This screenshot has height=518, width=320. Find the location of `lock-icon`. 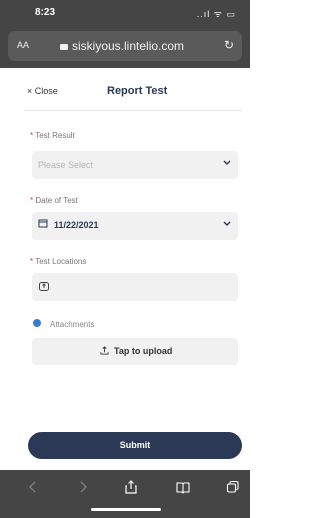

lock-icon is located at coordinates (64, 47).